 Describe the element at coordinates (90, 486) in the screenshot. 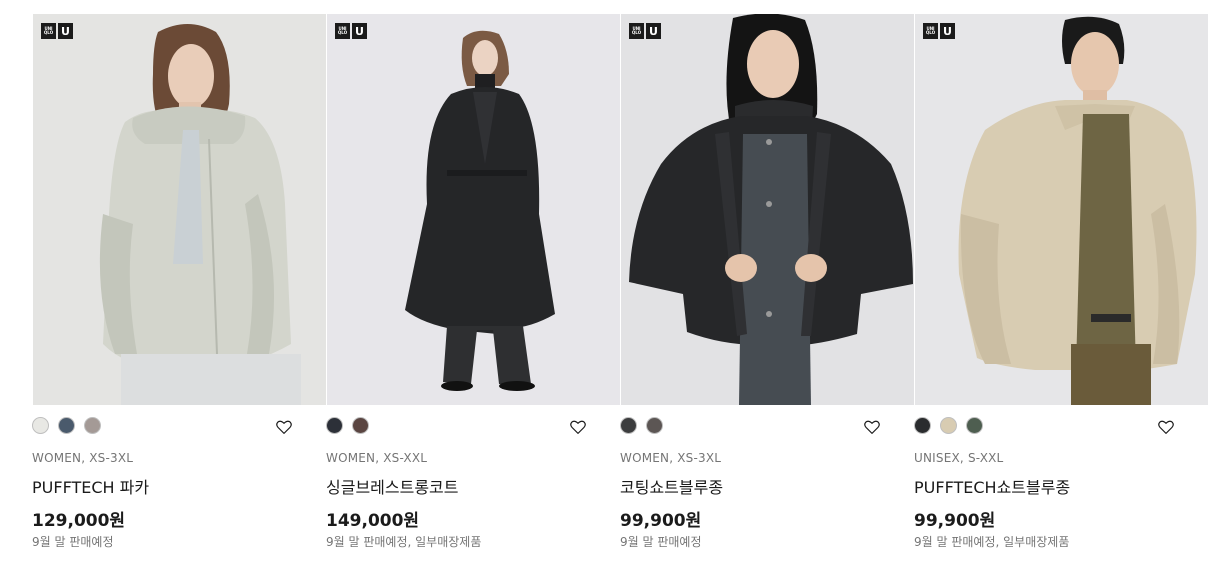

I see `product-name: PUFFTECH 파카` at that location.